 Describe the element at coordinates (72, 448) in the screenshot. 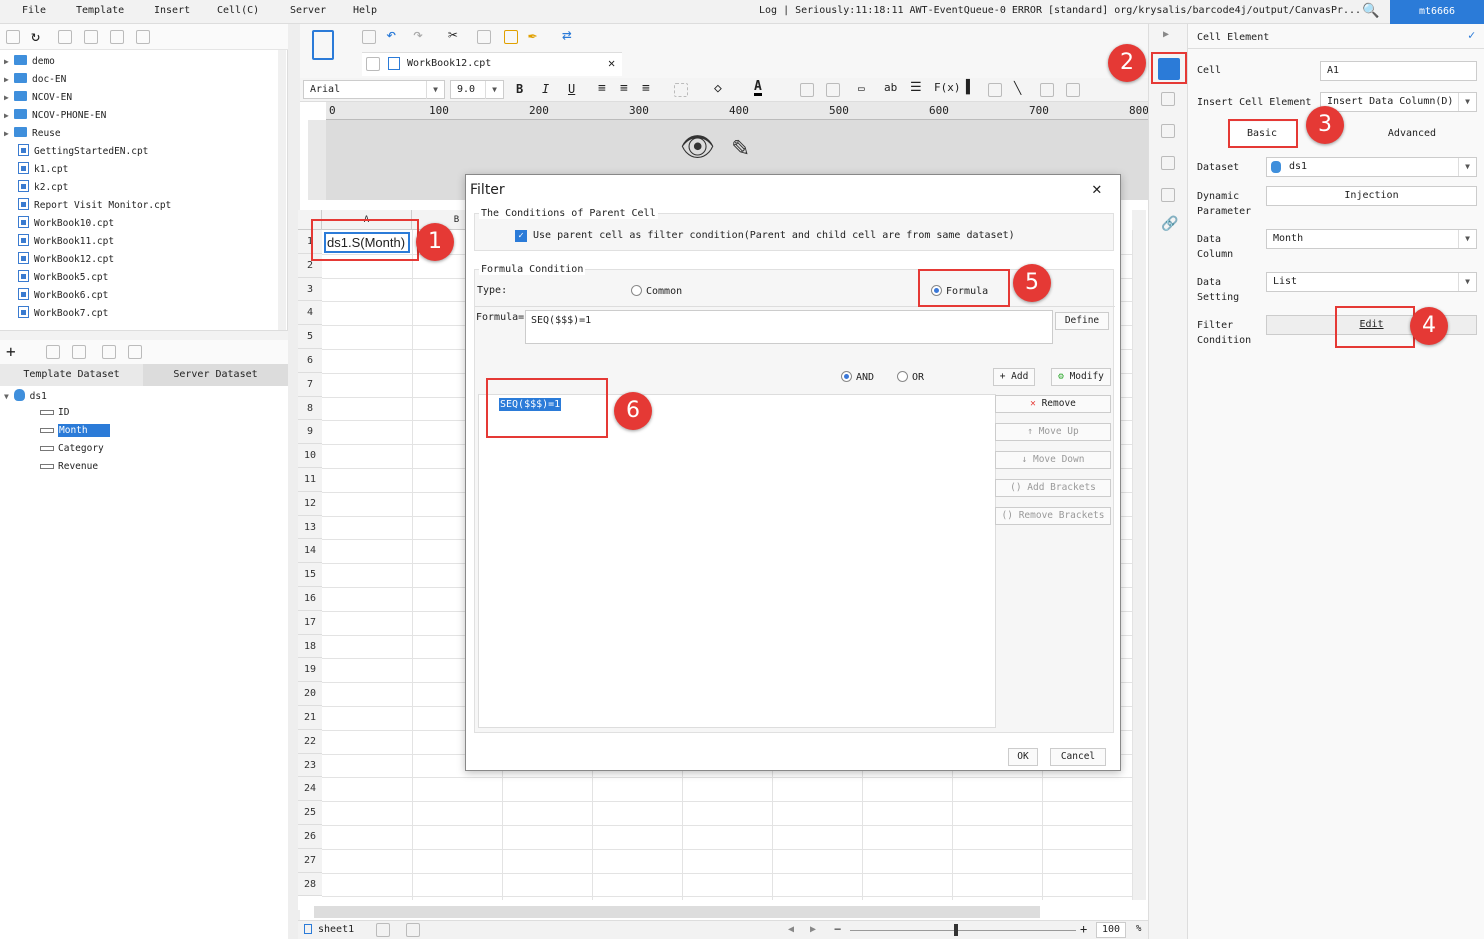

I see `field-item: Category` at that location.